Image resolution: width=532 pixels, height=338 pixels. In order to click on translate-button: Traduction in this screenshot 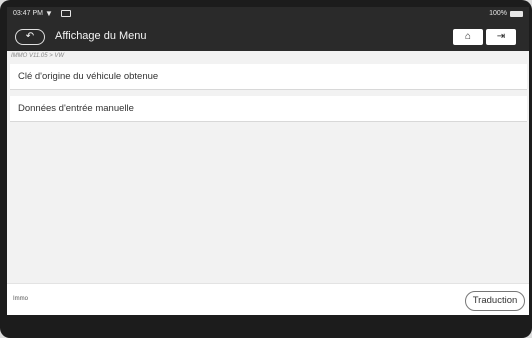, I will do `click(495, 301)`.